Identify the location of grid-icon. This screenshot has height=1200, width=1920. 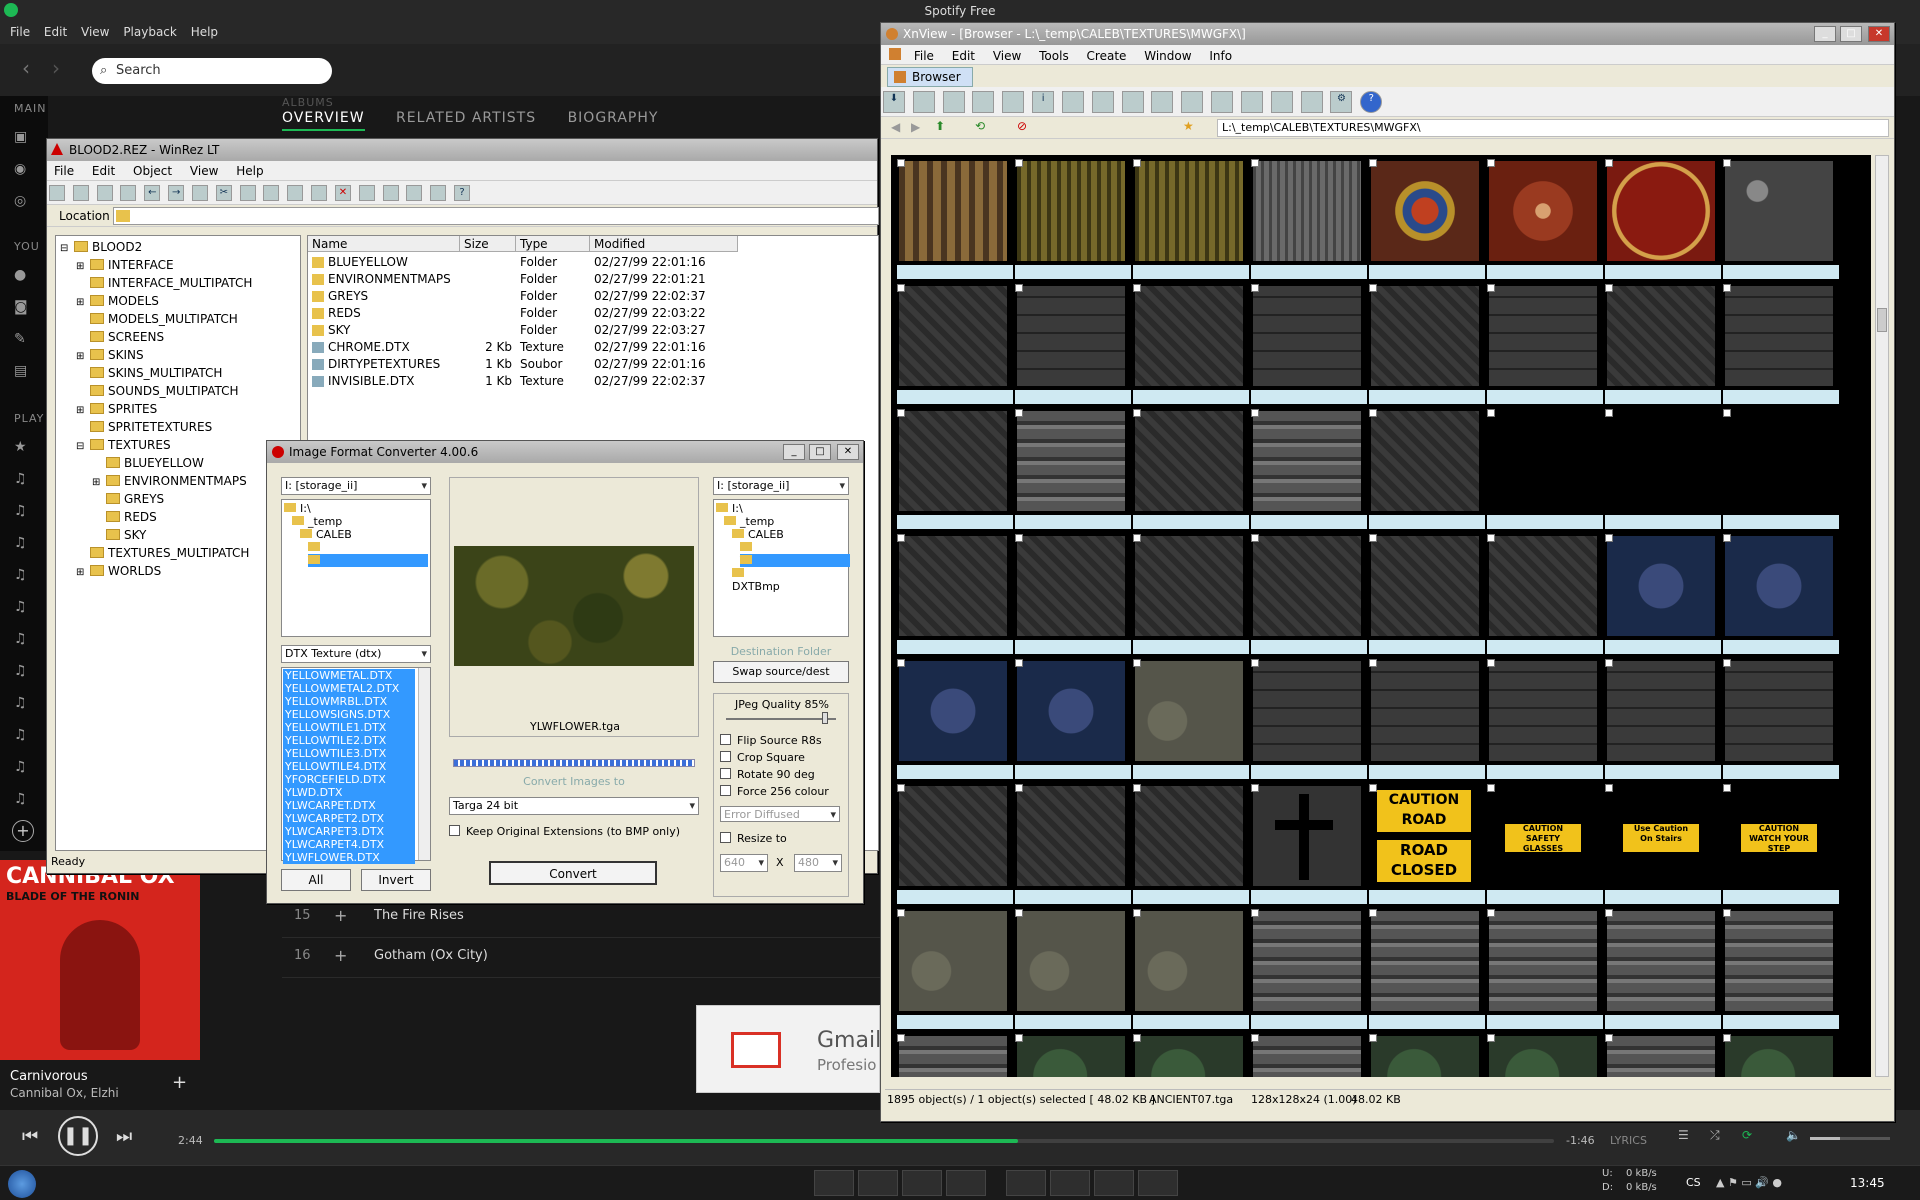
(1311, 102).